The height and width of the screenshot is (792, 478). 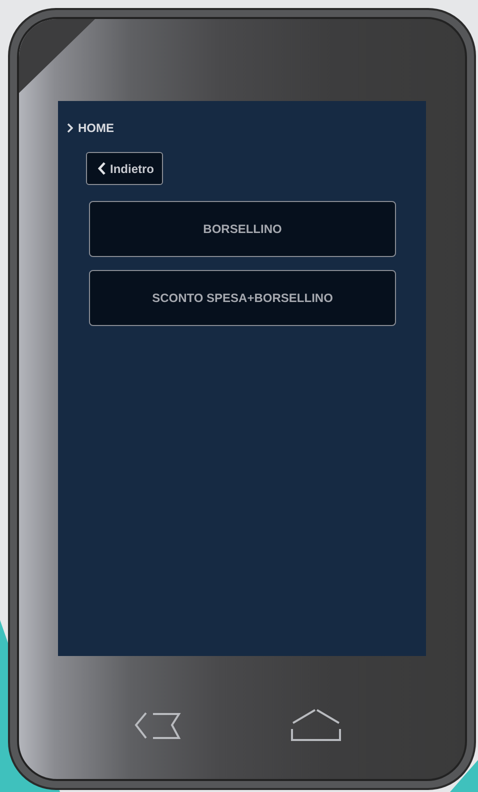 I want to click on menu-button: SCONTO SPESA+BORSELLINO, so click(x=242, y=298).